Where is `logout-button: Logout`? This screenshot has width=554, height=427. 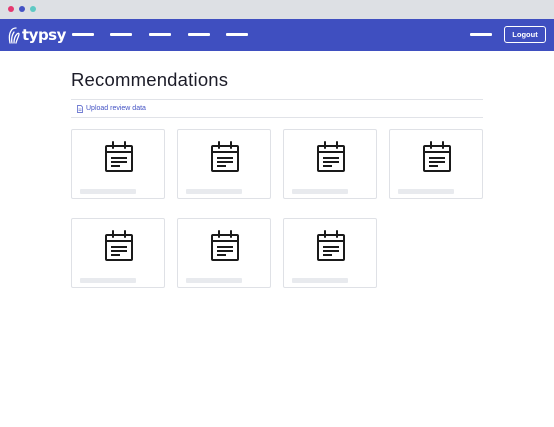 logout-button: Logout is located at coordinates (525, 34).